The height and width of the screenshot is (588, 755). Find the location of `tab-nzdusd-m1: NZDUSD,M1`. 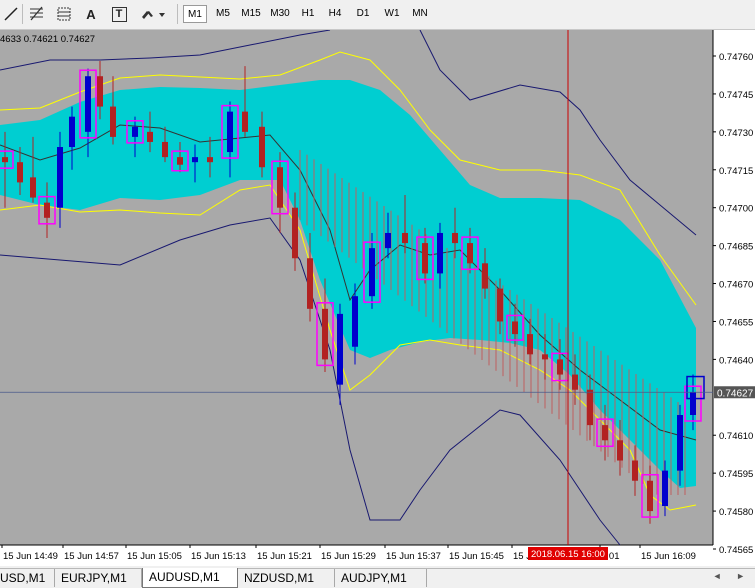

tab-nzdusd-m1: NZDUSD,M1 is located at coordinates (286, 578).